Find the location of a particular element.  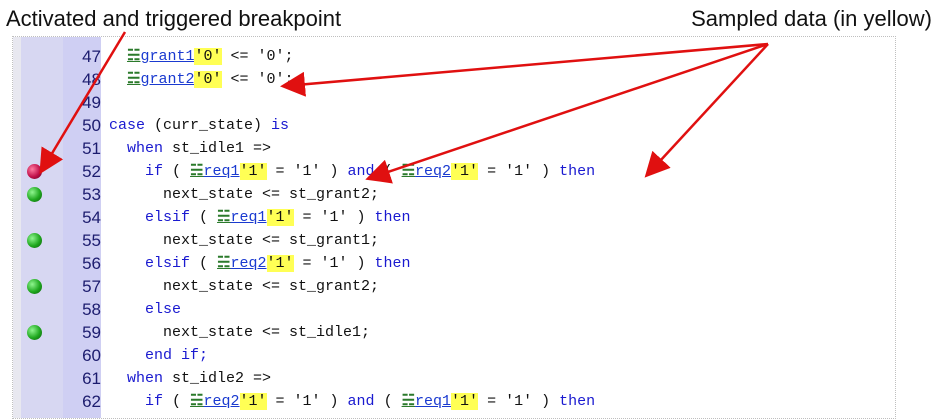

code-line: elsif ( ☵req1'1' = '1' ) then is located at coordinates (260, 217).